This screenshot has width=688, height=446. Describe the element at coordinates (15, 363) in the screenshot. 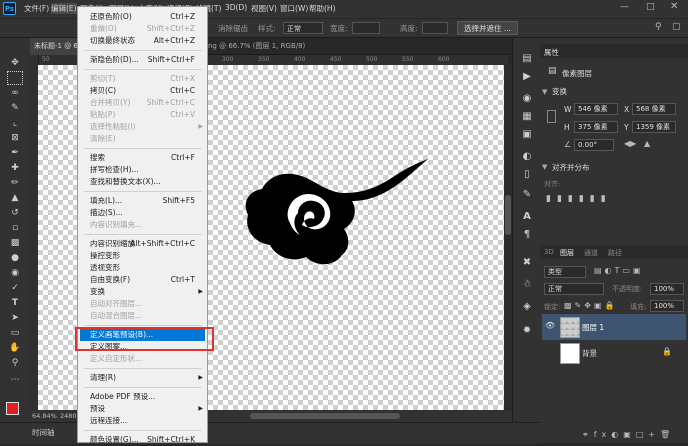

I see `zoom-tool-icon: ⚲` at that location.